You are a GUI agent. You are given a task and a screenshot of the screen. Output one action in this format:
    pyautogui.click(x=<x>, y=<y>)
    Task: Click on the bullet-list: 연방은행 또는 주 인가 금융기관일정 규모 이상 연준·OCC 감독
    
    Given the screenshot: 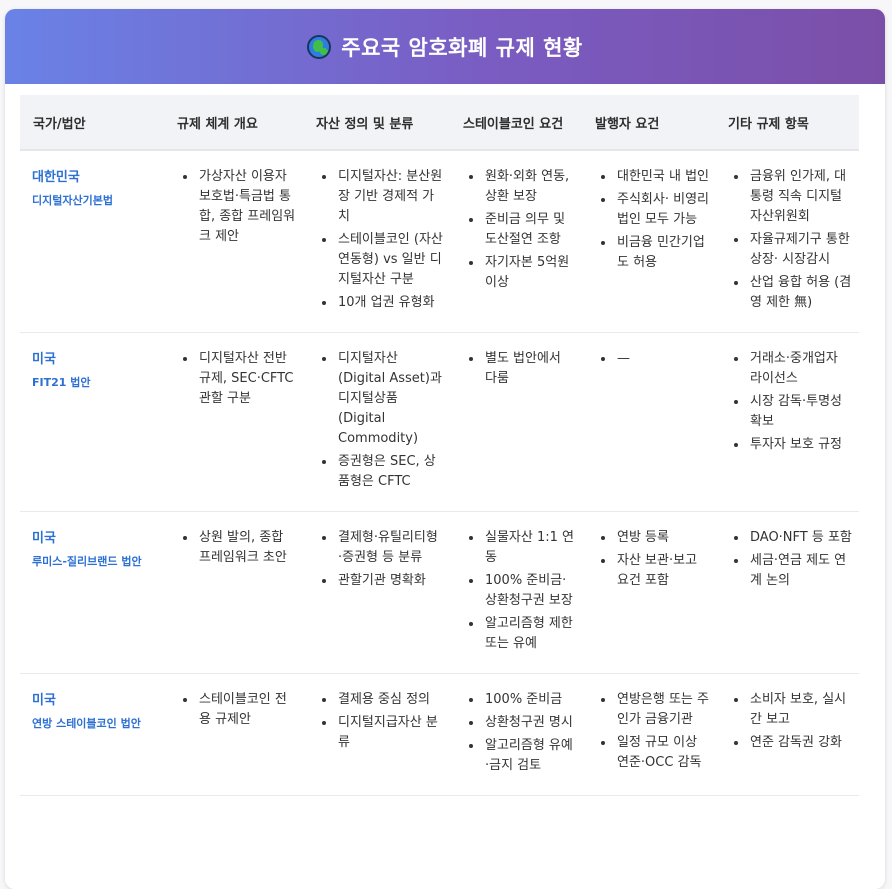 What is the action you would take?
    pyautogui.click(x=652, y=731)
    